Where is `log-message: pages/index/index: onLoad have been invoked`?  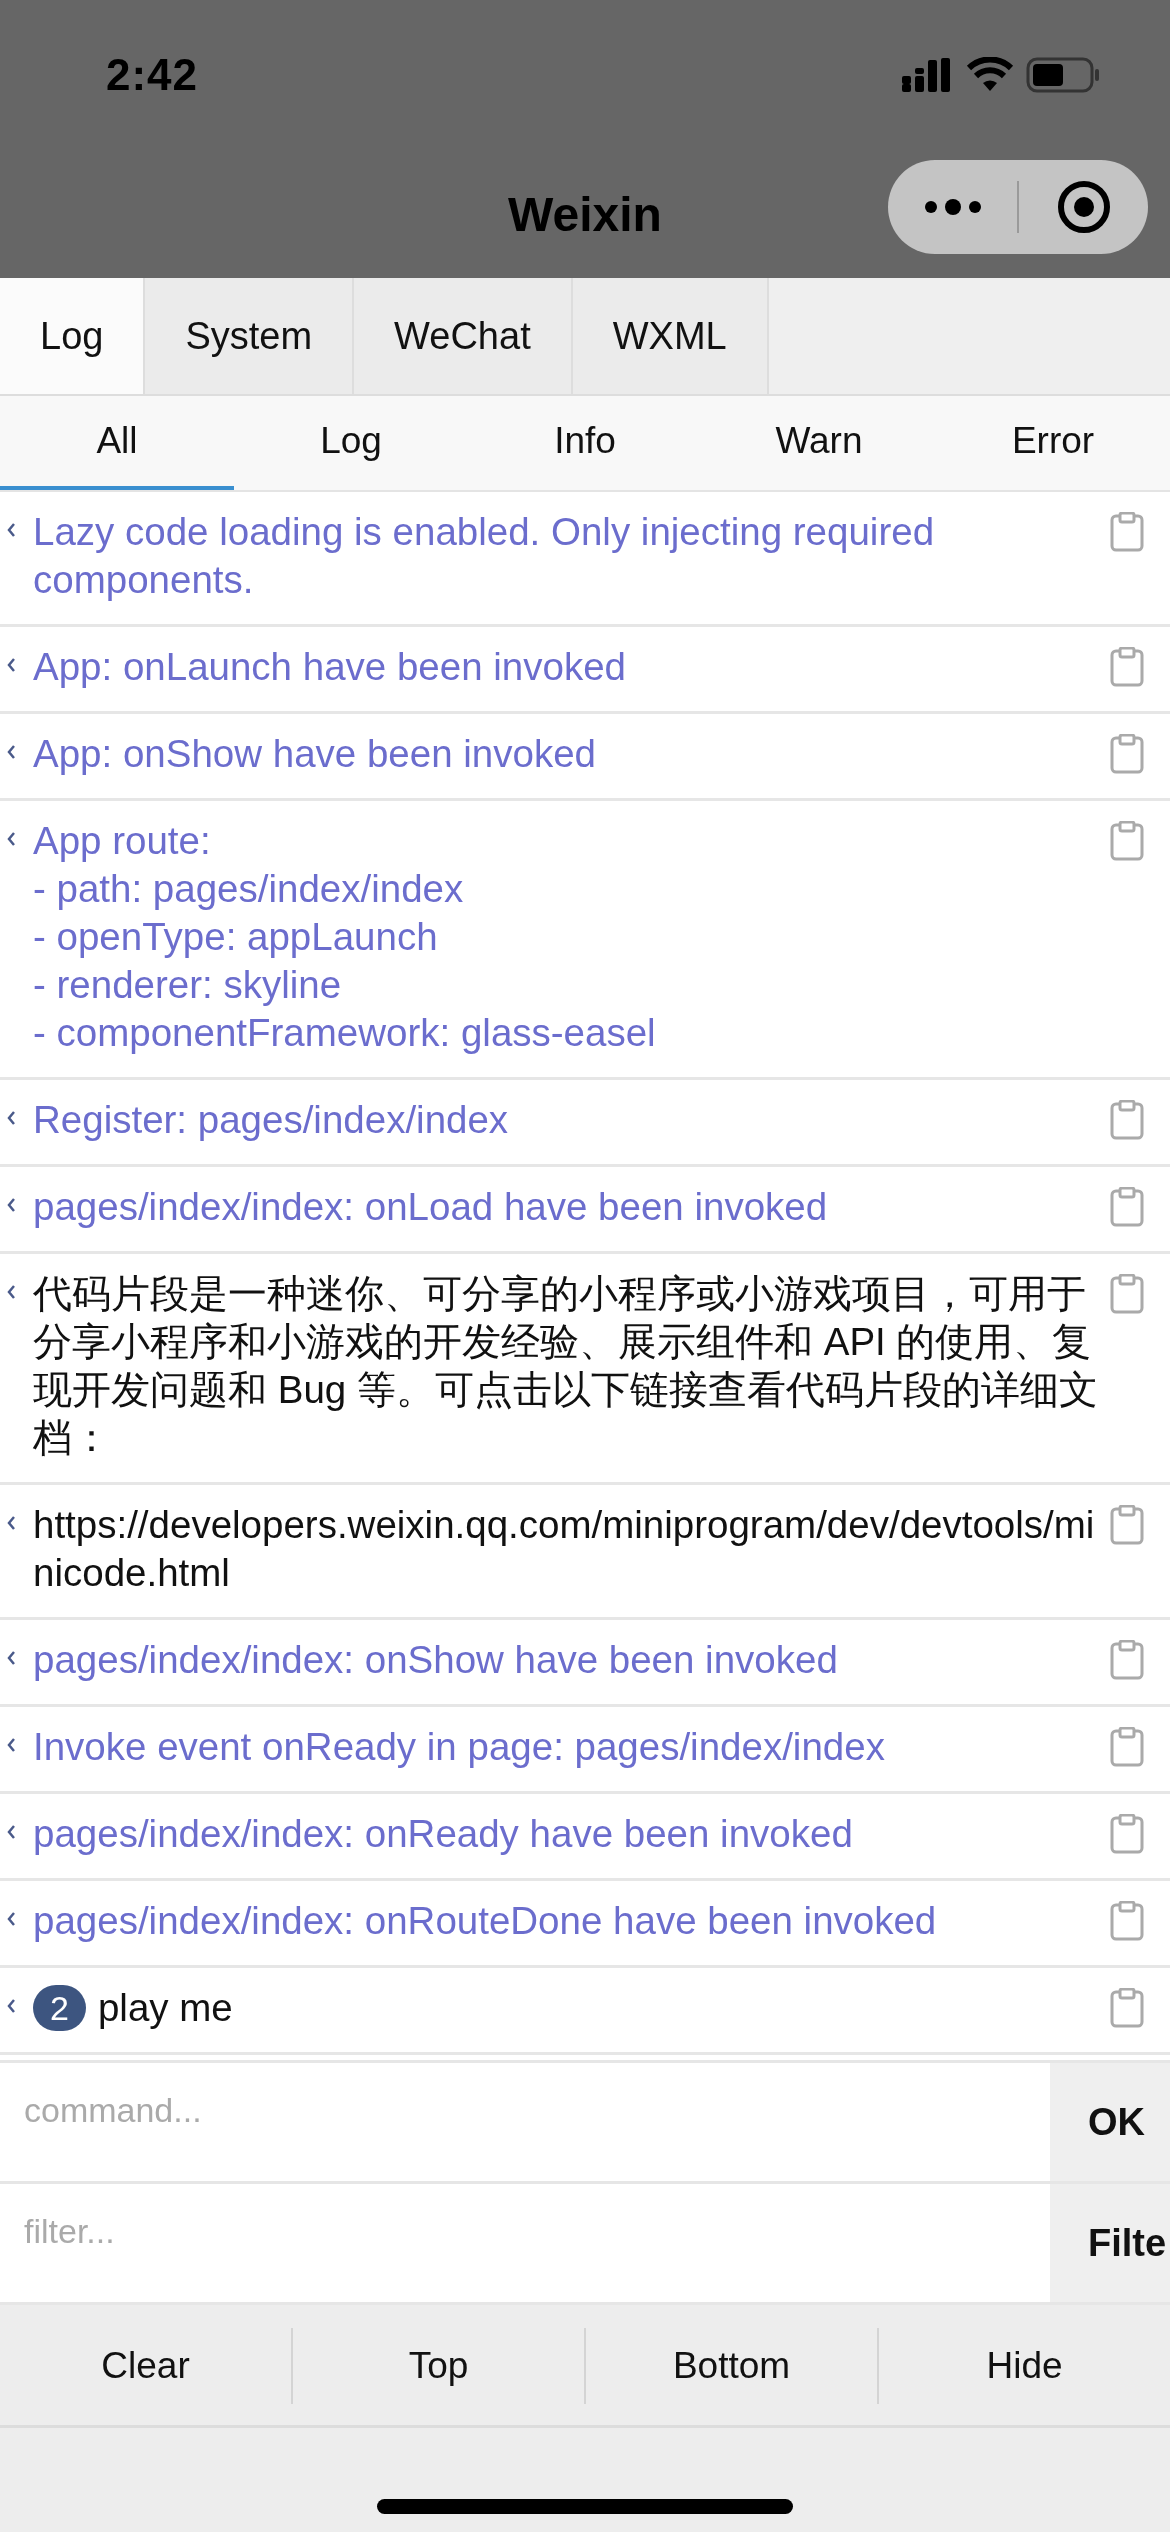 log-message: pages/index/index: onLoad have been invoked is located at coordinates (430, 1207).